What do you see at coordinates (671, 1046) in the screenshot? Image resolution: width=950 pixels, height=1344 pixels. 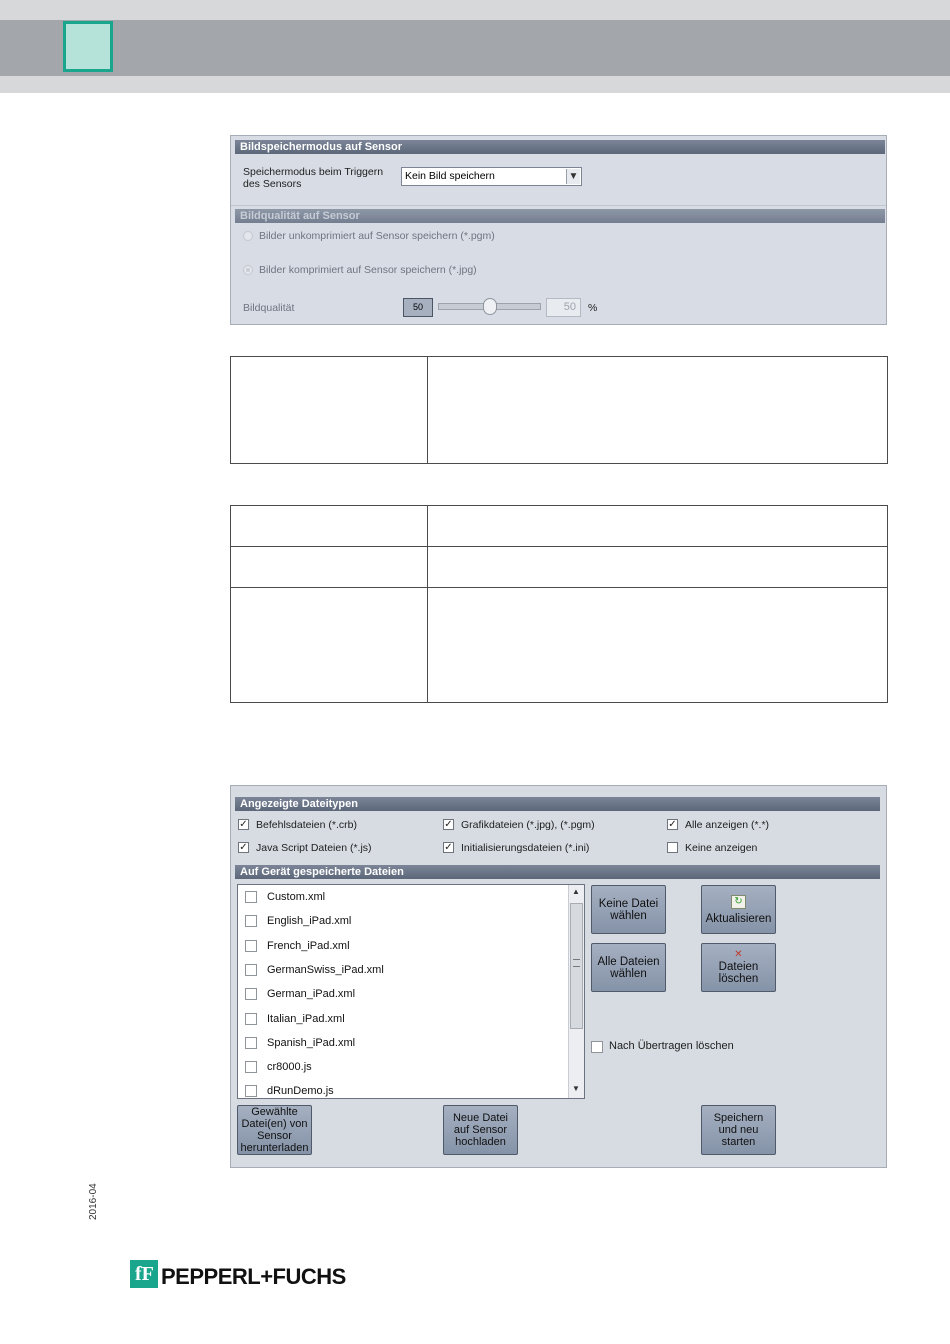 I see `delete-after-transfer-label: Nach Übertragen löschen` at bounding box center [671, 1046].